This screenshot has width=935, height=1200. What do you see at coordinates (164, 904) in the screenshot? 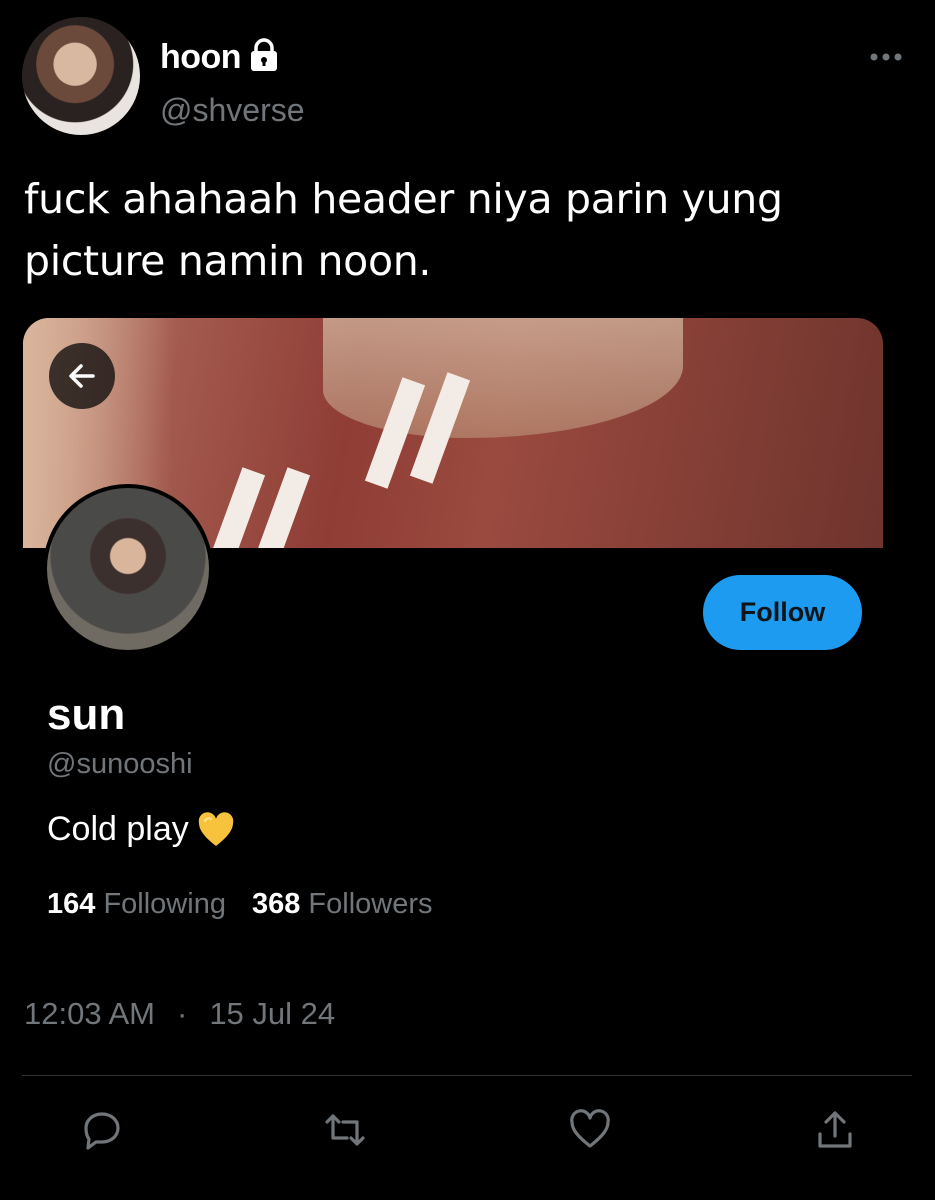
I see `following-label: Following` at bounding box center [164, 904].